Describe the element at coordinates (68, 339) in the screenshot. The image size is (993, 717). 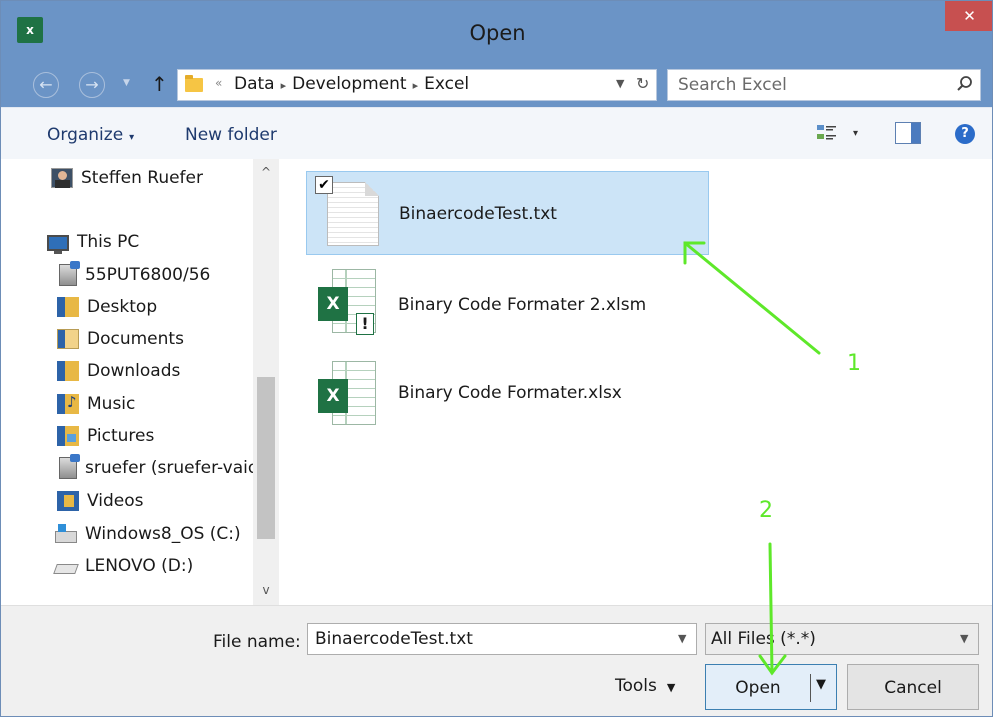
I see `documents-folder-icon` at that location.